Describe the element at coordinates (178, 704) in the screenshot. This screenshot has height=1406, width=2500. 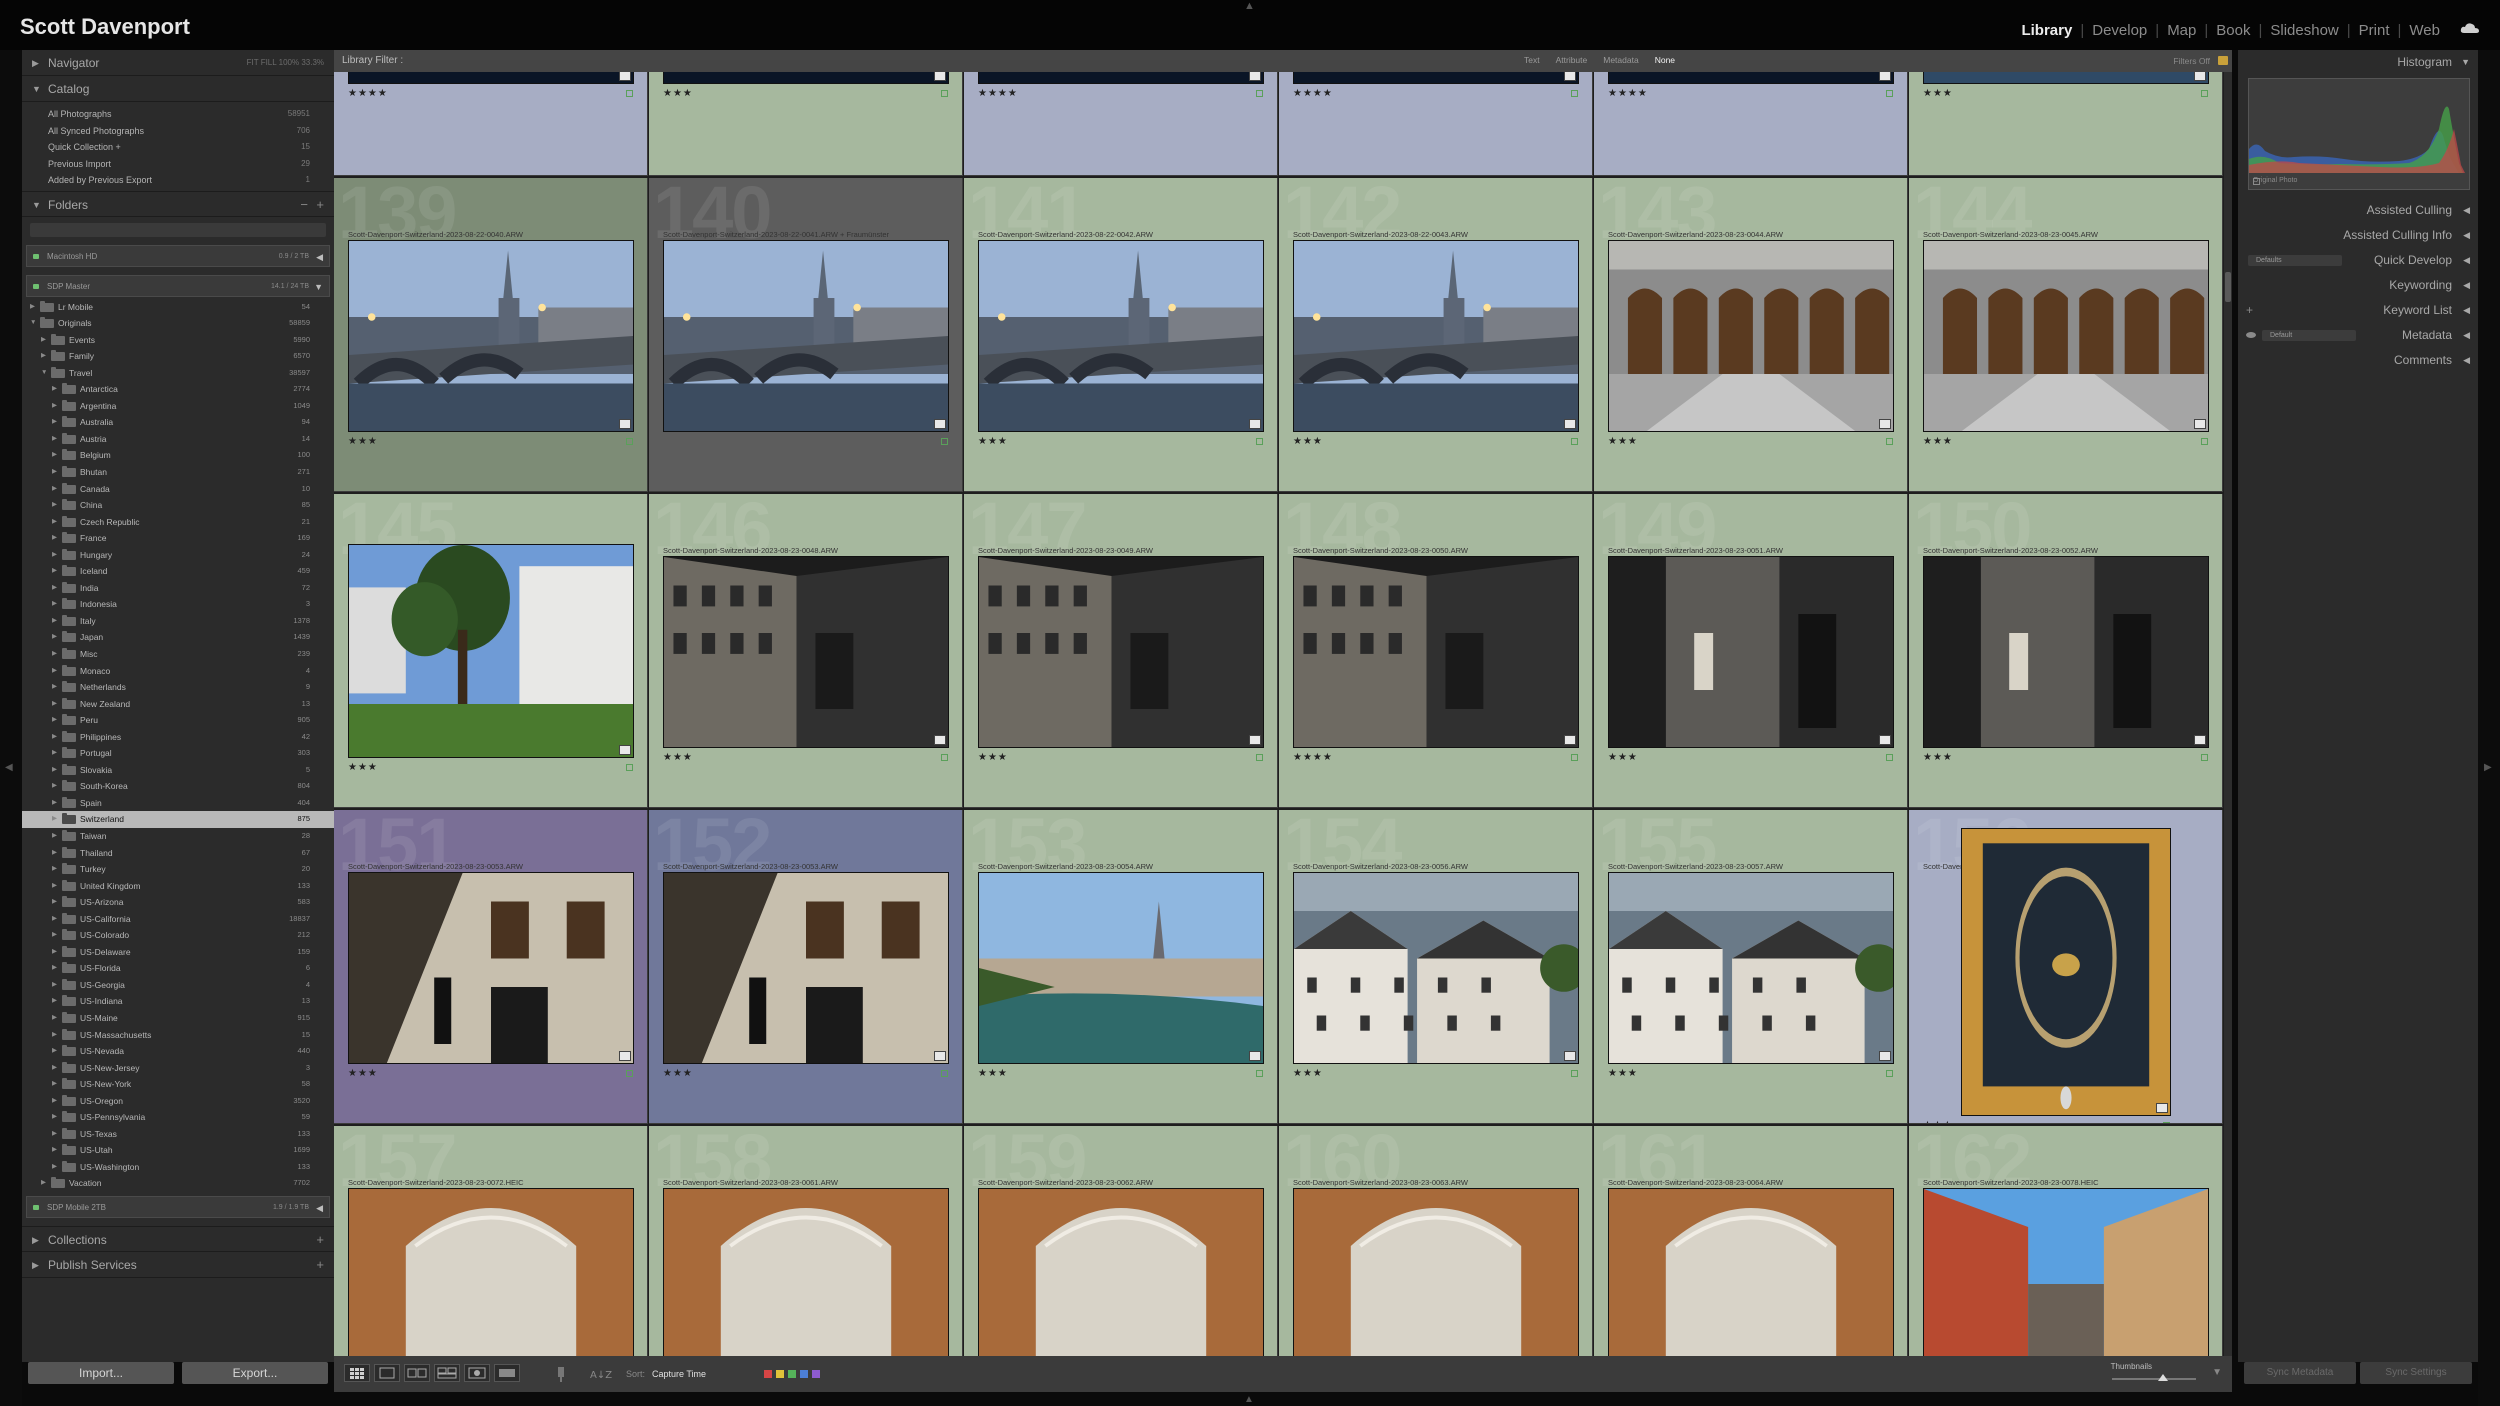
I see `folder-item: ▶ New Zealand 13` at that location.